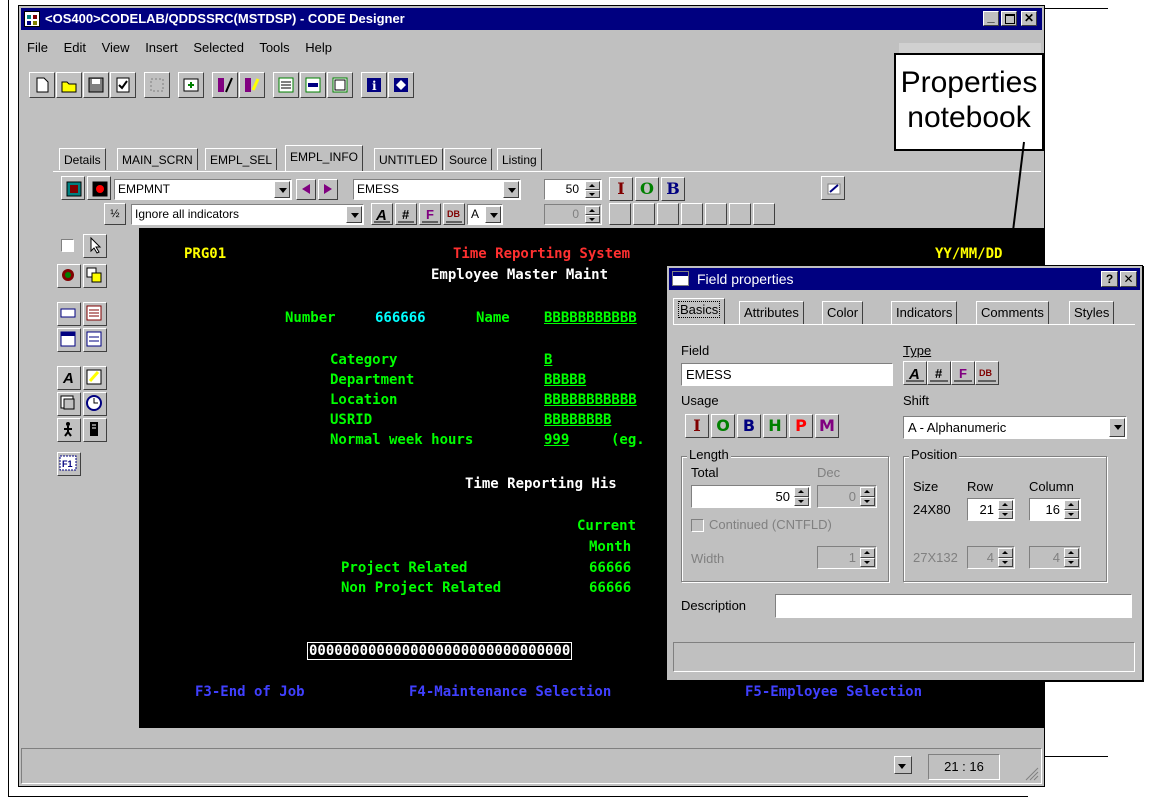 This screenshot has height=797, width=1169. I want to click on check-icon, so click(123, 85).